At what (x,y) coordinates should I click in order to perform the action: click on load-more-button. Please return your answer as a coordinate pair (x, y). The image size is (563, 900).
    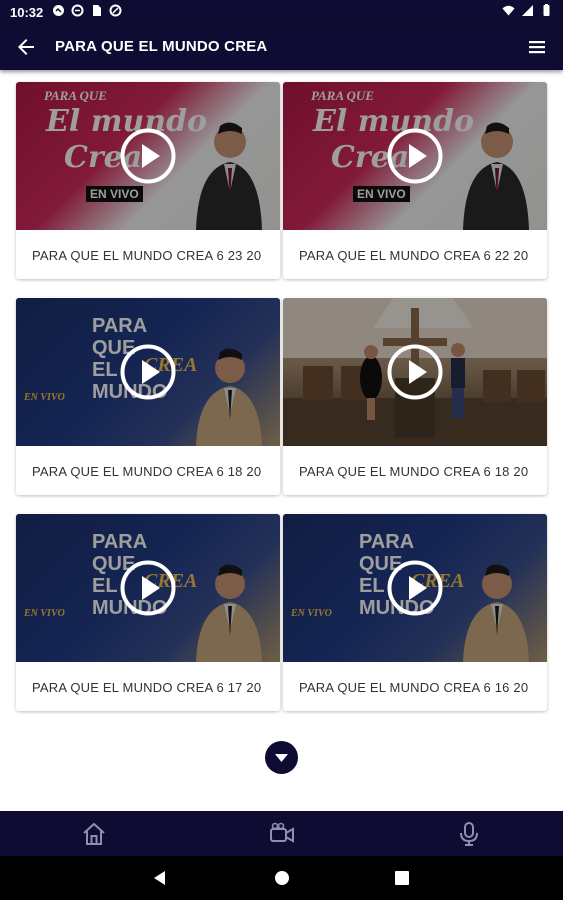
    Looking at the image, I should click on (281, 757).